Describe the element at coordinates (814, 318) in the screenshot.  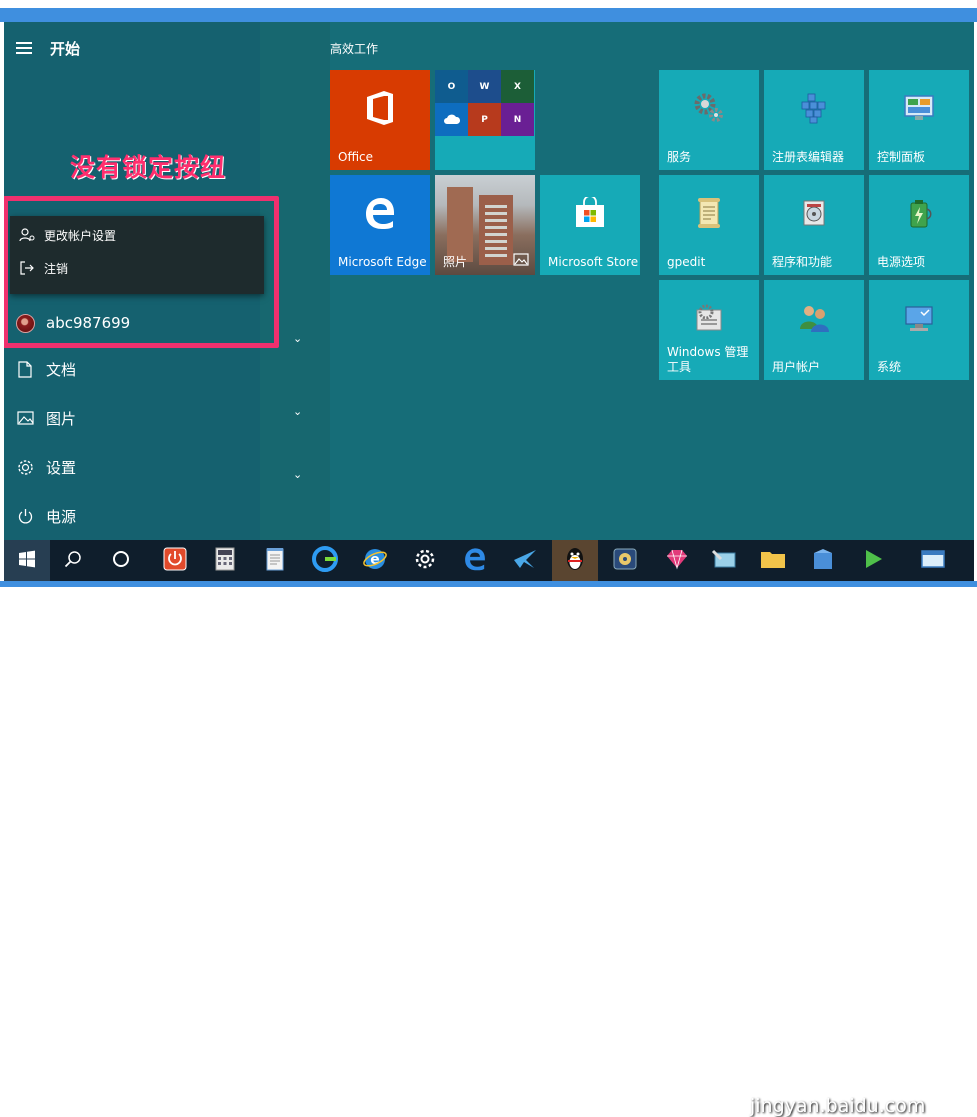
I see `users-icon` at that location.